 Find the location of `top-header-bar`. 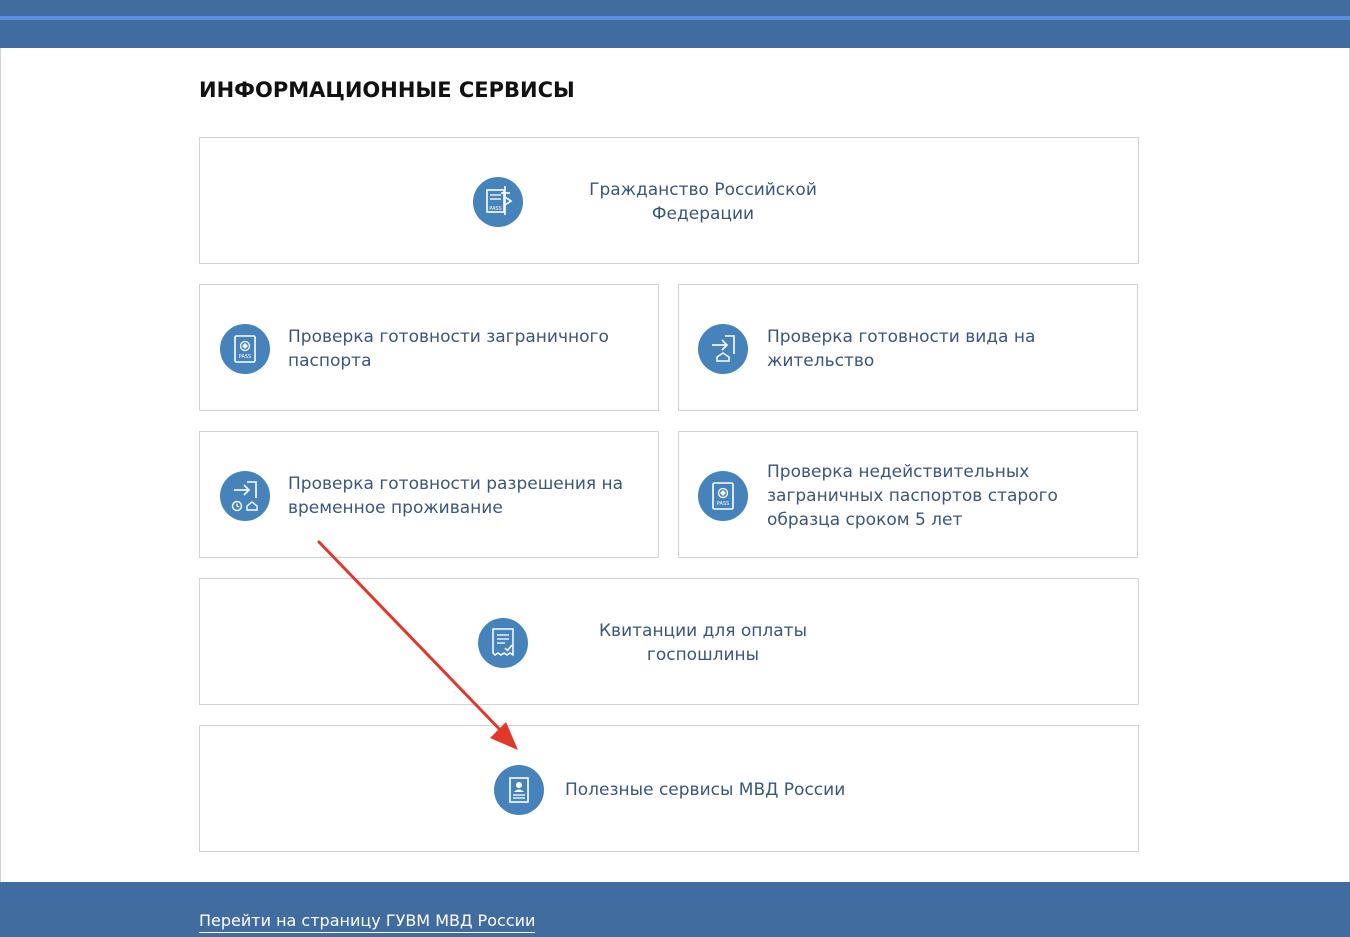

top-header-bar is located at coordinates (675, 24).